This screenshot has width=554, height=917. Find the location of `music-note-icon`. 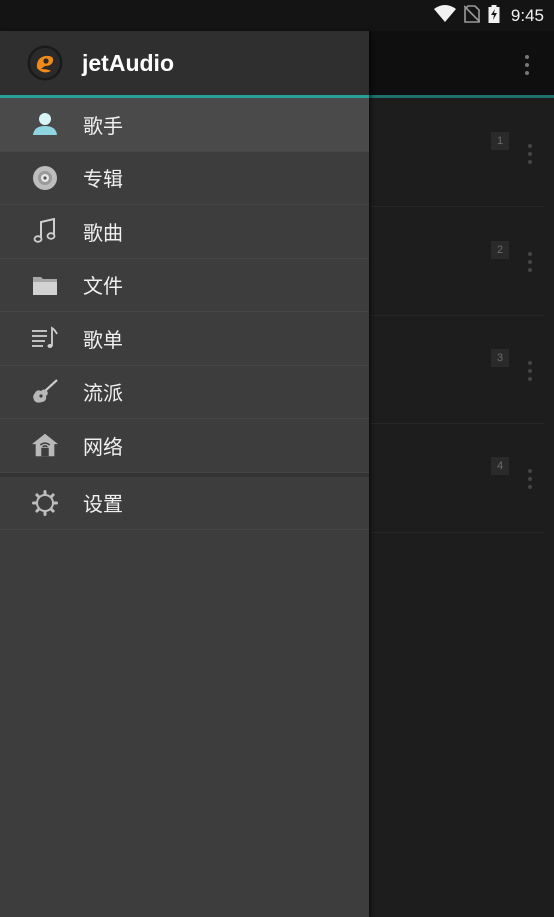

music-note-icon is located at coordinates (45, 231).